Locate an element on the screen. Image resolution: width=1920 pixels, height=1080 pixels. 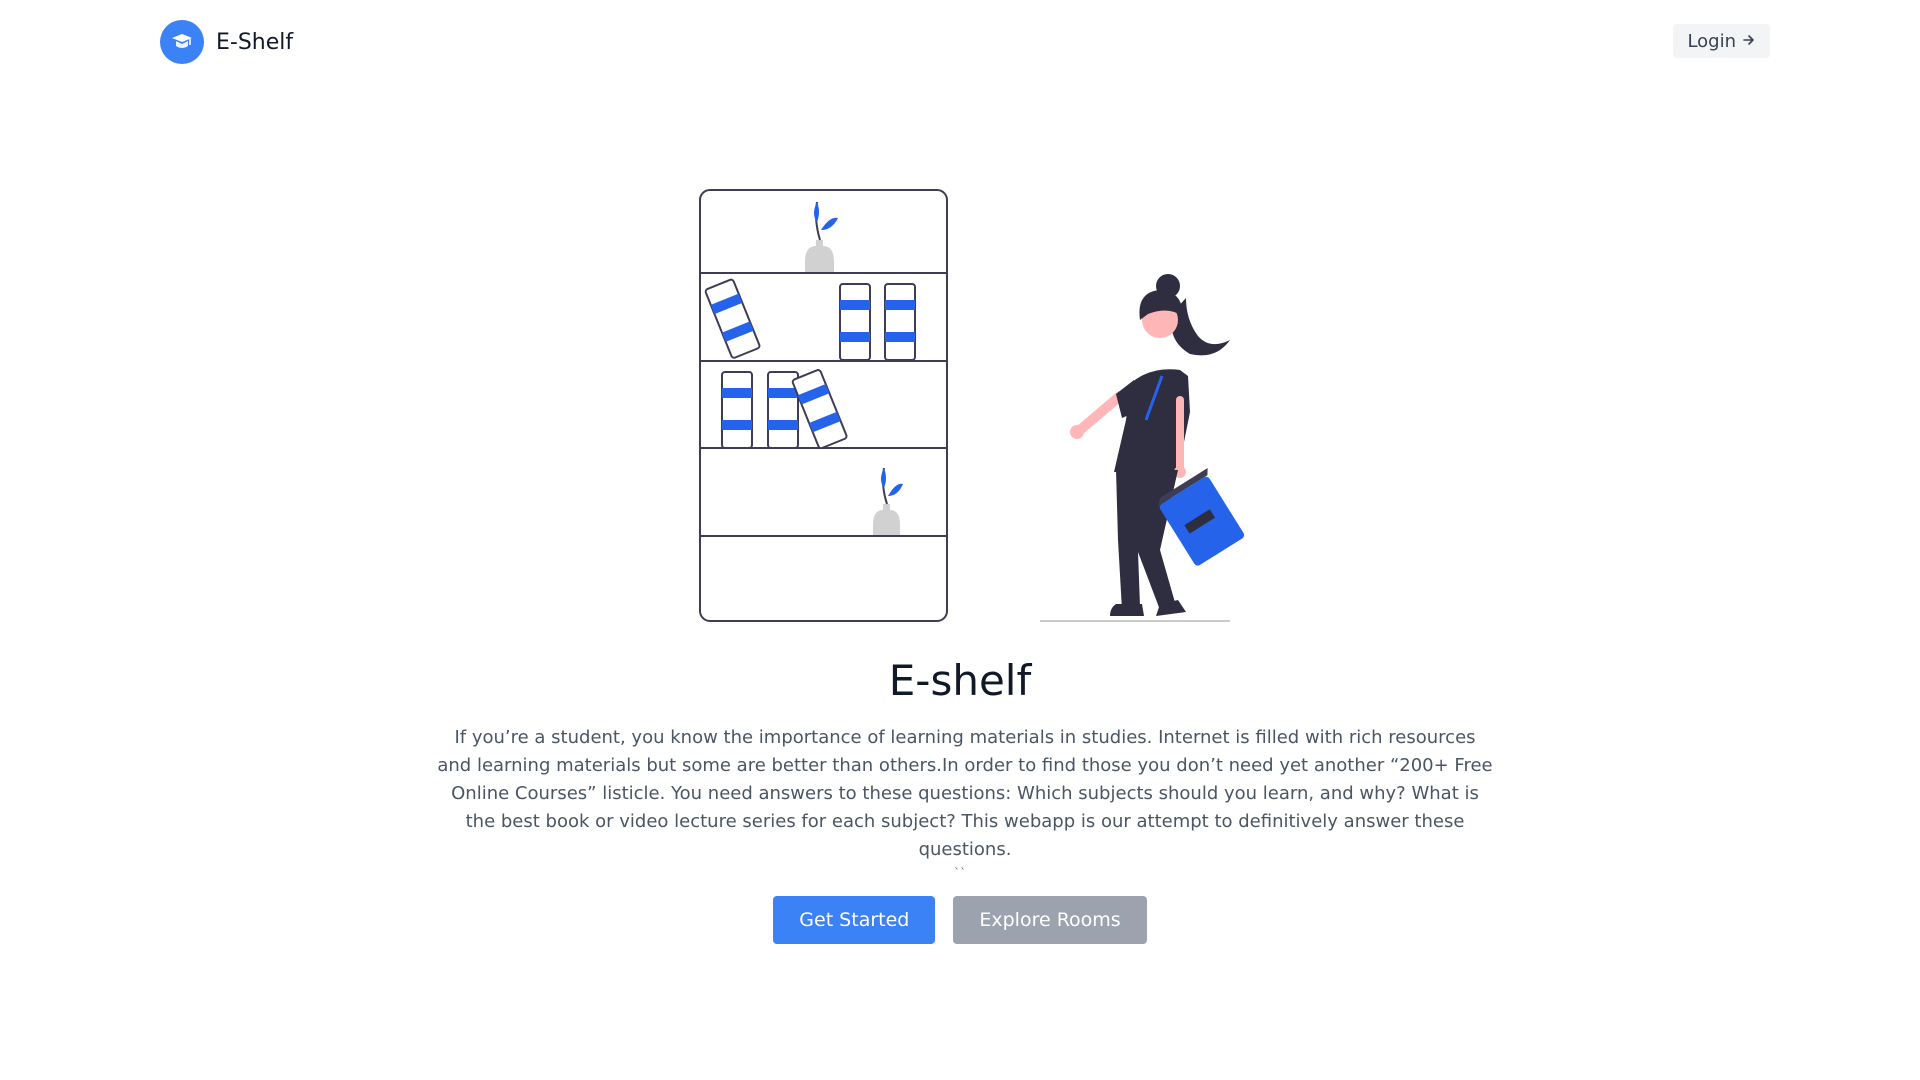
arrow-right-icon is located at coordinates (1749, 41).